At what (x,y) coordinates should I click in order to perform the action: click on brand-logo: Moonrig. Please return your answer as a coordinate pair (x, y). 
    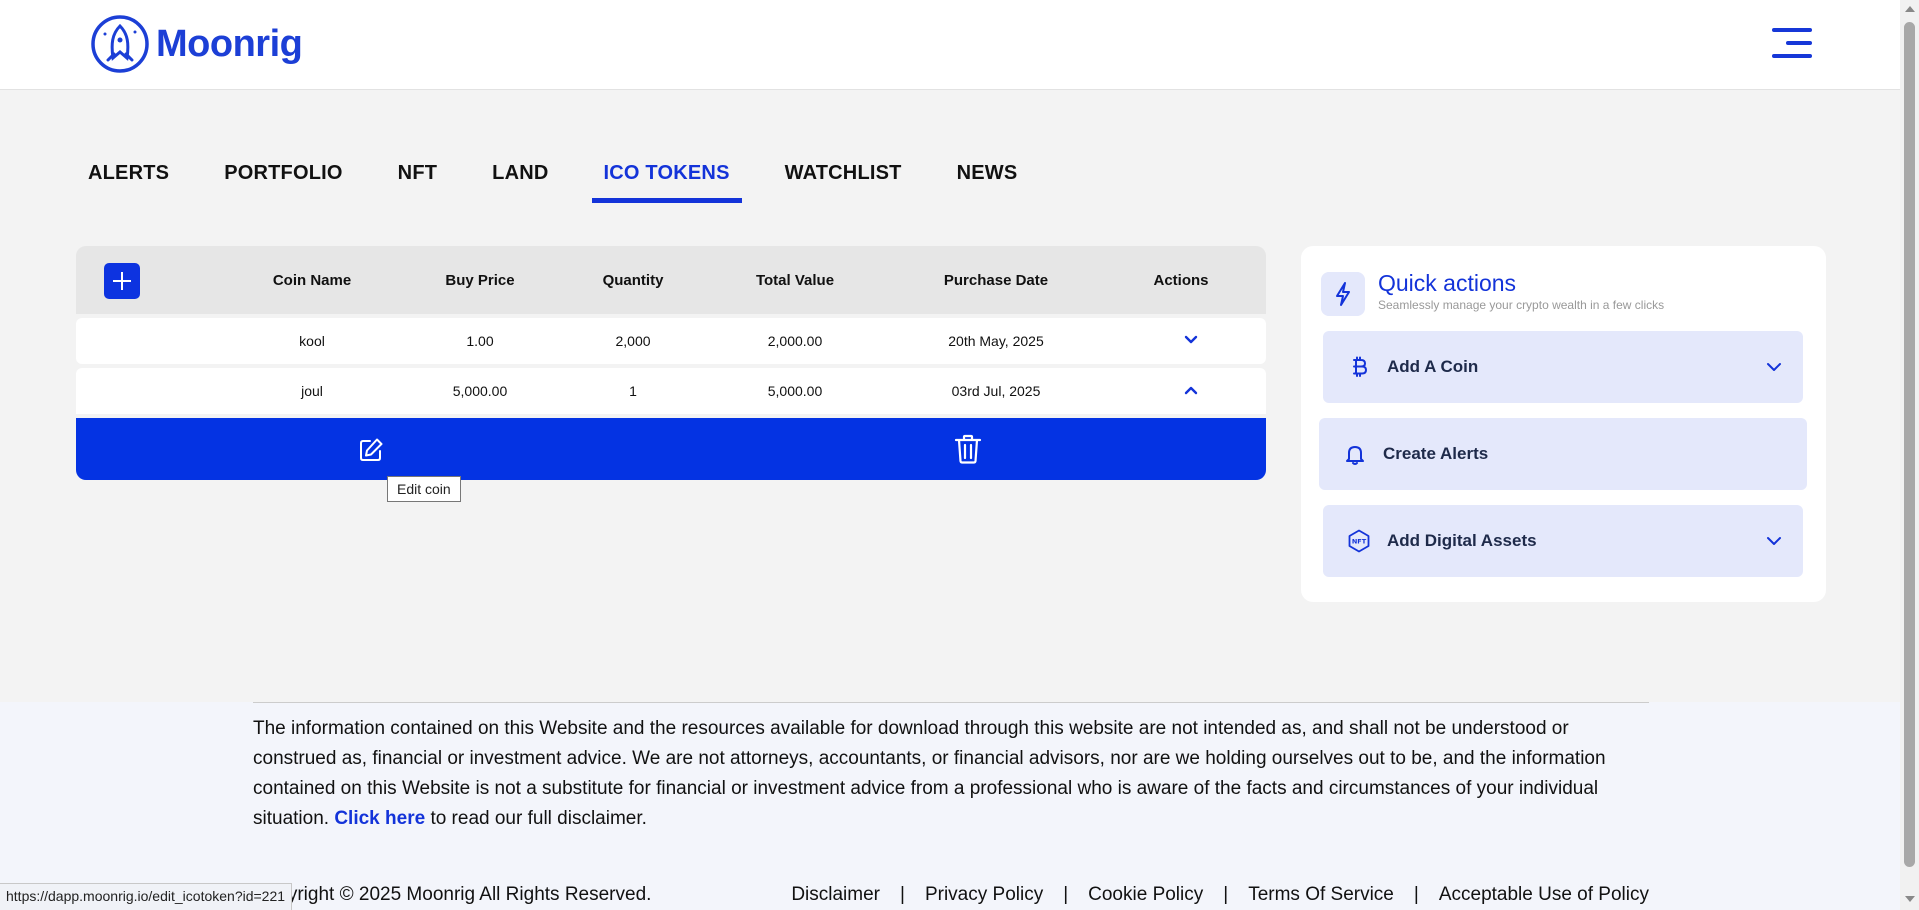
    Looking at the image, I should click on (196, 44).